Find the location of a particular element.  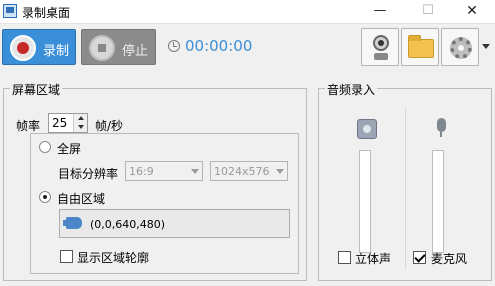

aspect-ratio-value: 16:9 is located at coordinates (141, 171).